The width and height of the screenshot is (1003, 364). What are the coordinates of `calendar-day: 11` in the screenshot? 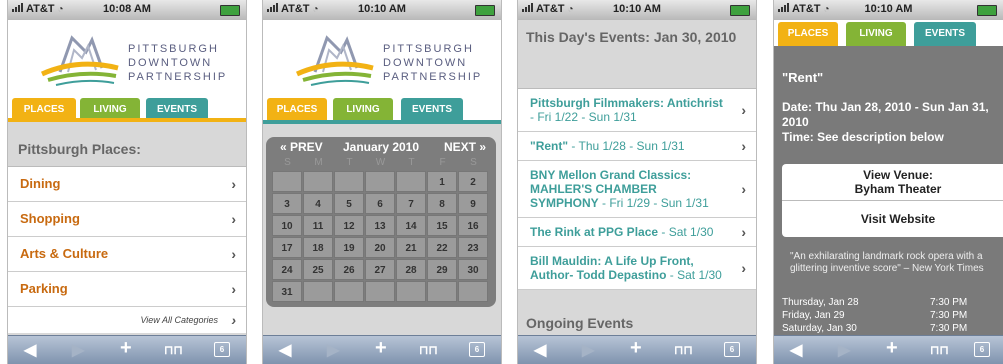 It's located at (318, 225).